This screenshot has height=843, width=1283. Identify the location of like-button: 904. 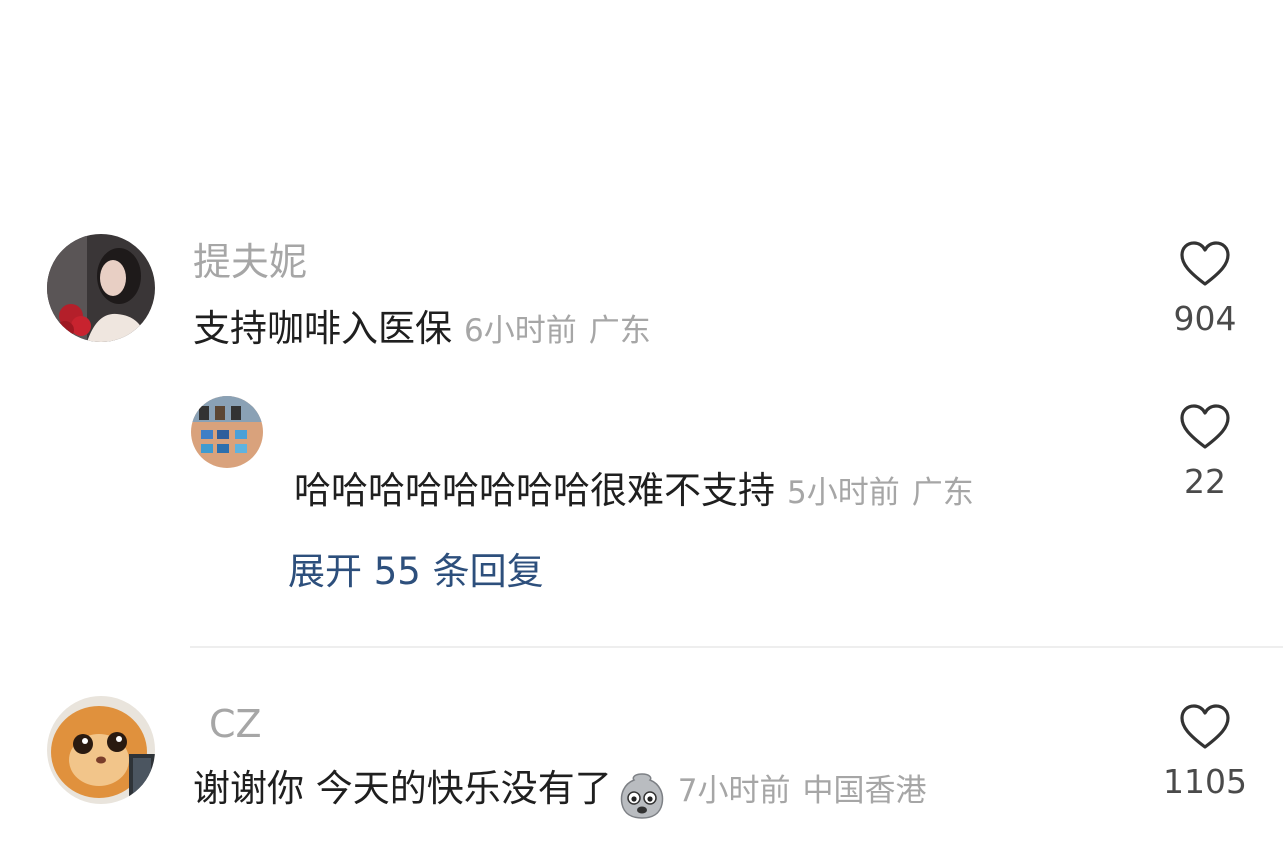
(1205, 287).